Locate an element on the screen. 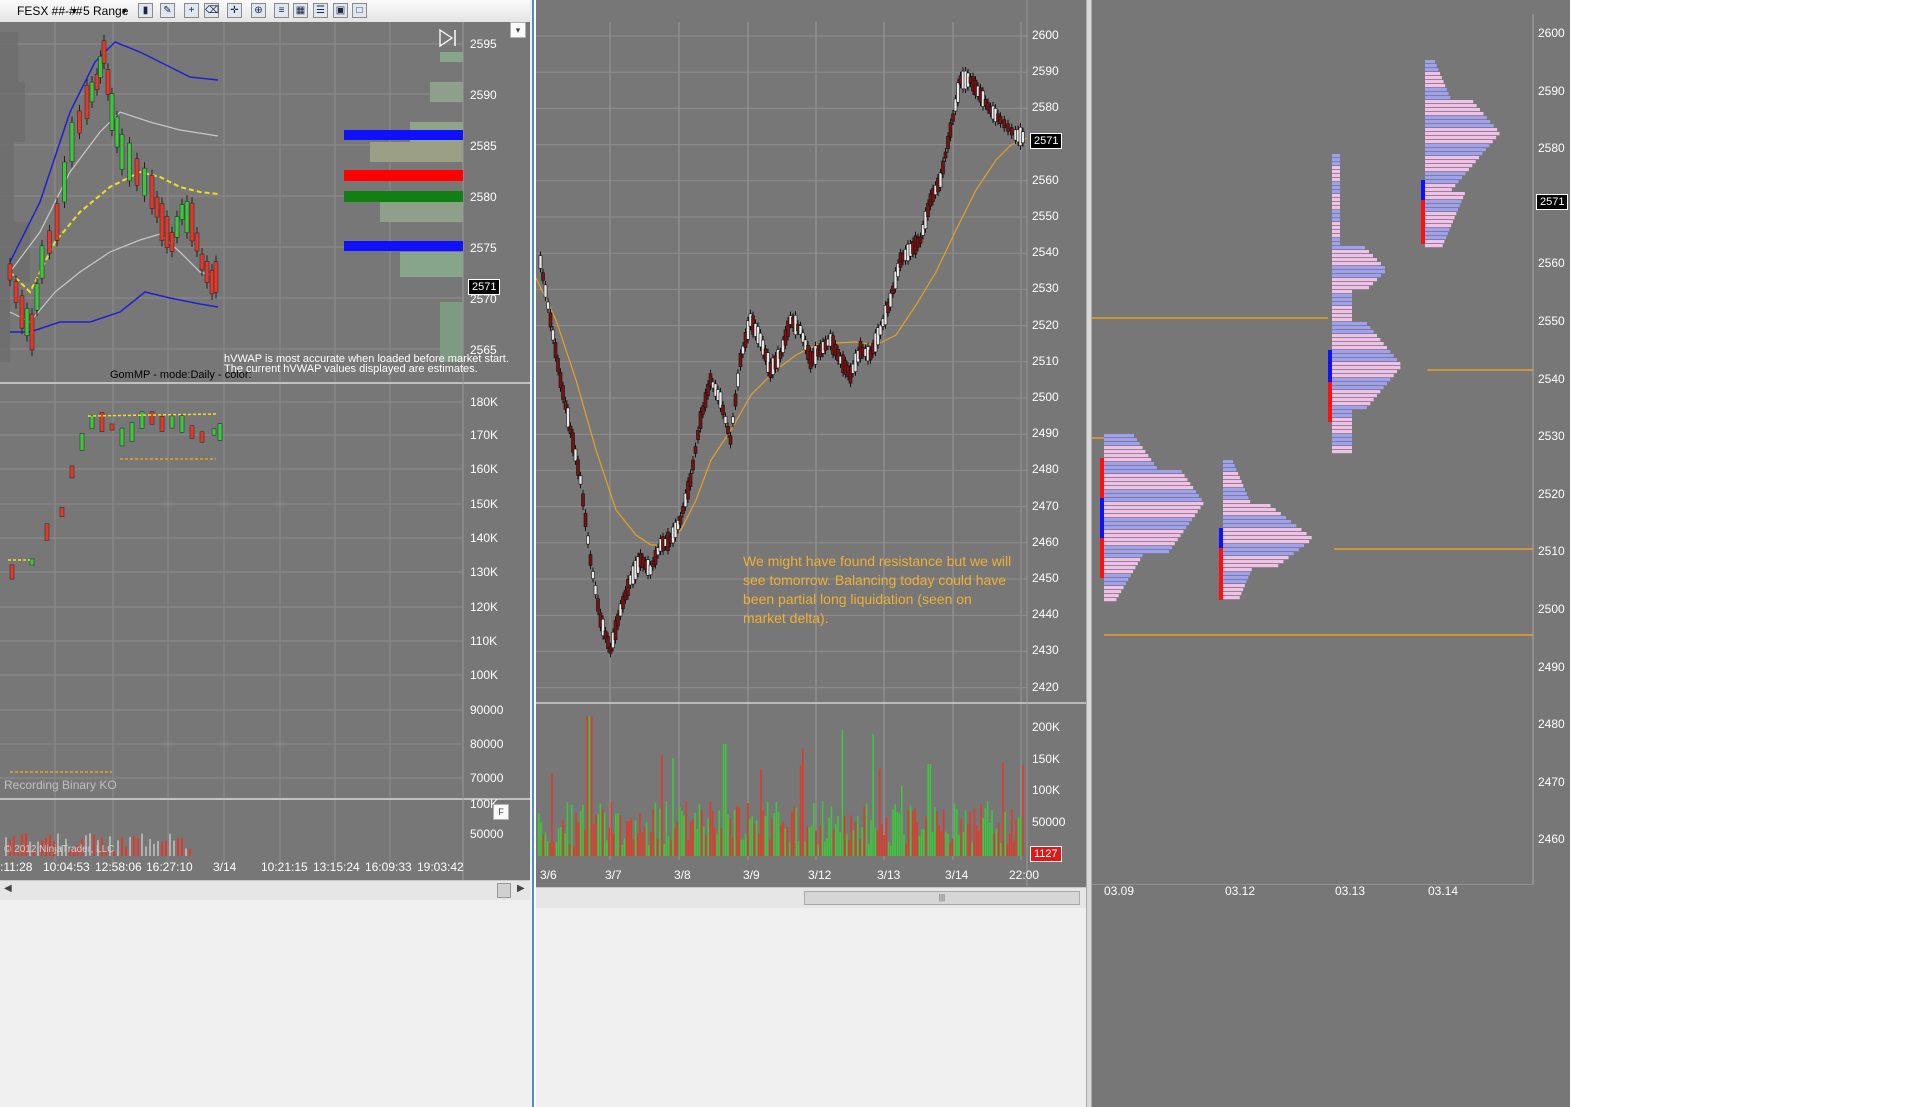 Image resolution: width=1913 pixels, height=1107 pixels. zoom-icon: ⊕ is located at coordinates (258, 10).